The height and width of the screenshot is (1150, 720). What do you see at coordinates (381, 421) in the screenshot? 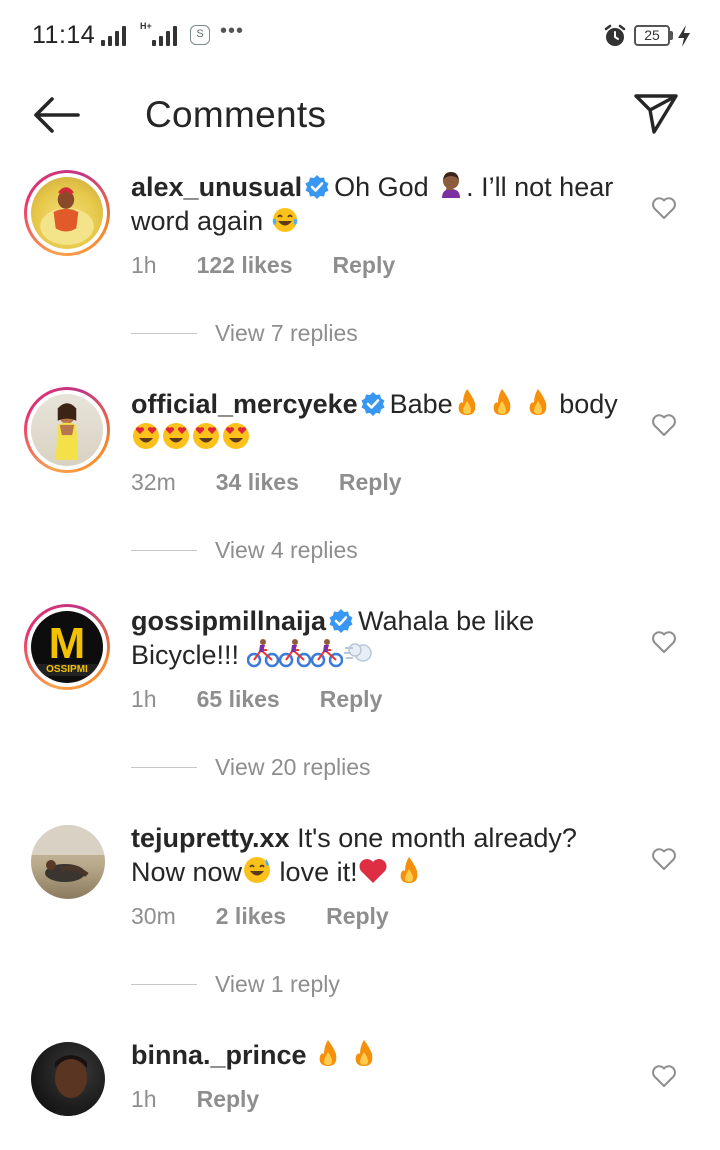
I see `comment-text: official_mercyeke Babe body` at bounding box center [381, 421].